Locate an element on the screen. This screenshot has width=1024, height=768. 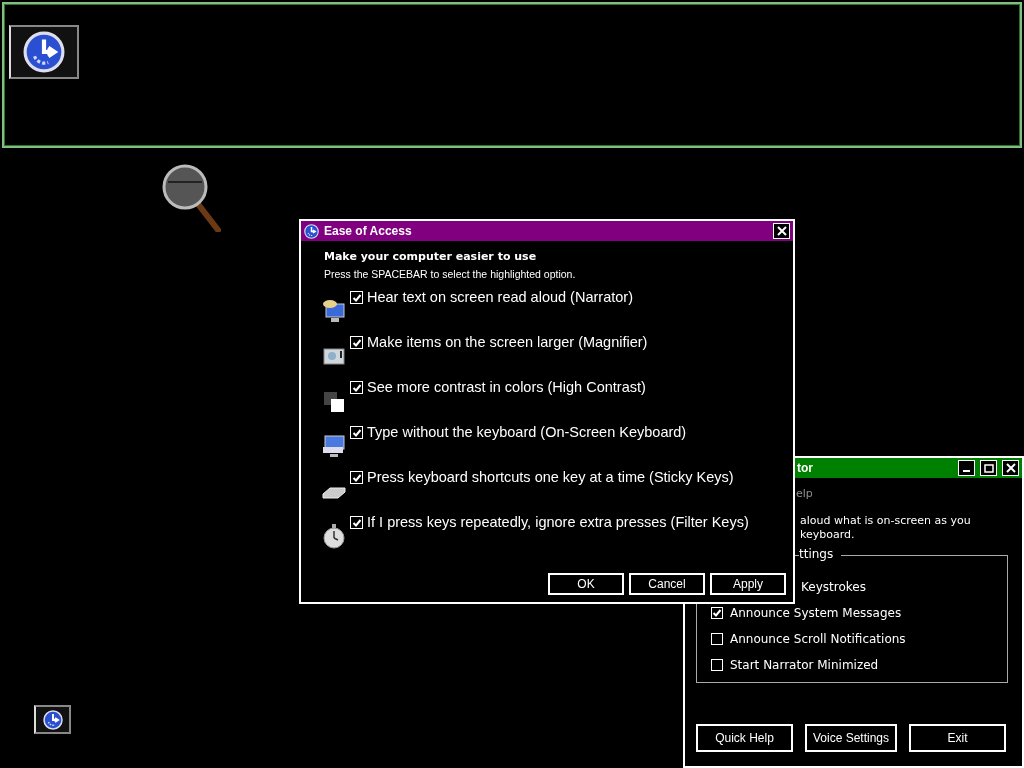
window-button: Exit is located at coordinates (957, 738).